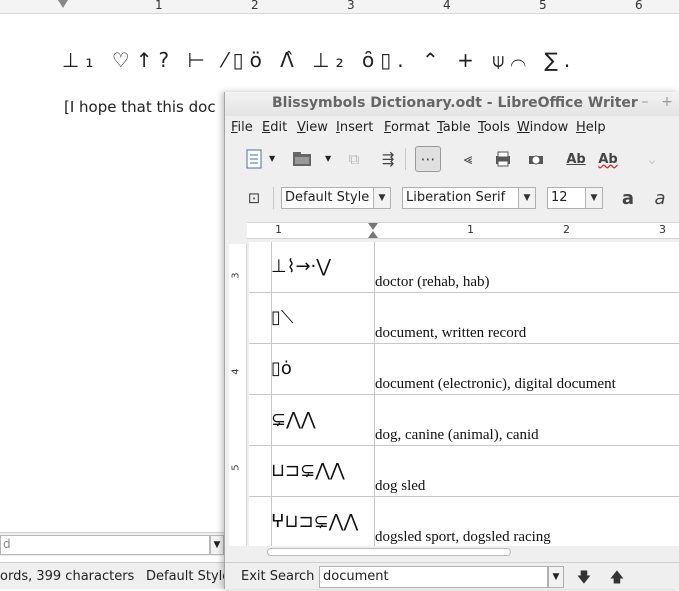  What do you see at coordinates (308, 470) in the screenshot?
I see `blissymbol-cell: ⊔⊐⊊⋀⋀` at bounding box center [308, 470].